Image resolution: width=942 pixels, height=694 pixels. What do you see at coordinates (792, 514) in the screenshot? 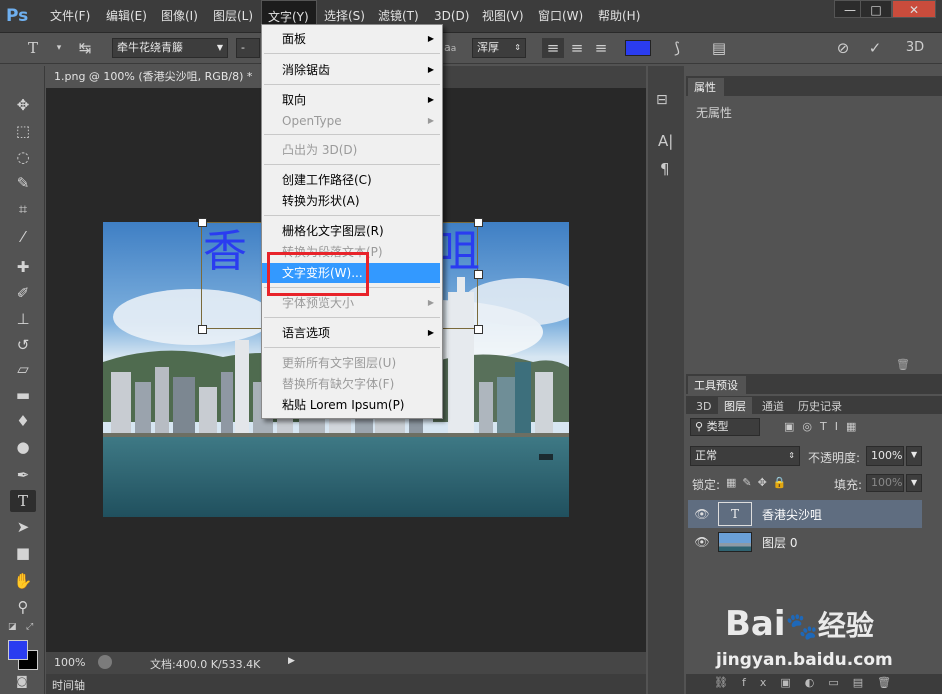
I see `layer-name: 香港尖沙咀` at bounding box center [792, 514].